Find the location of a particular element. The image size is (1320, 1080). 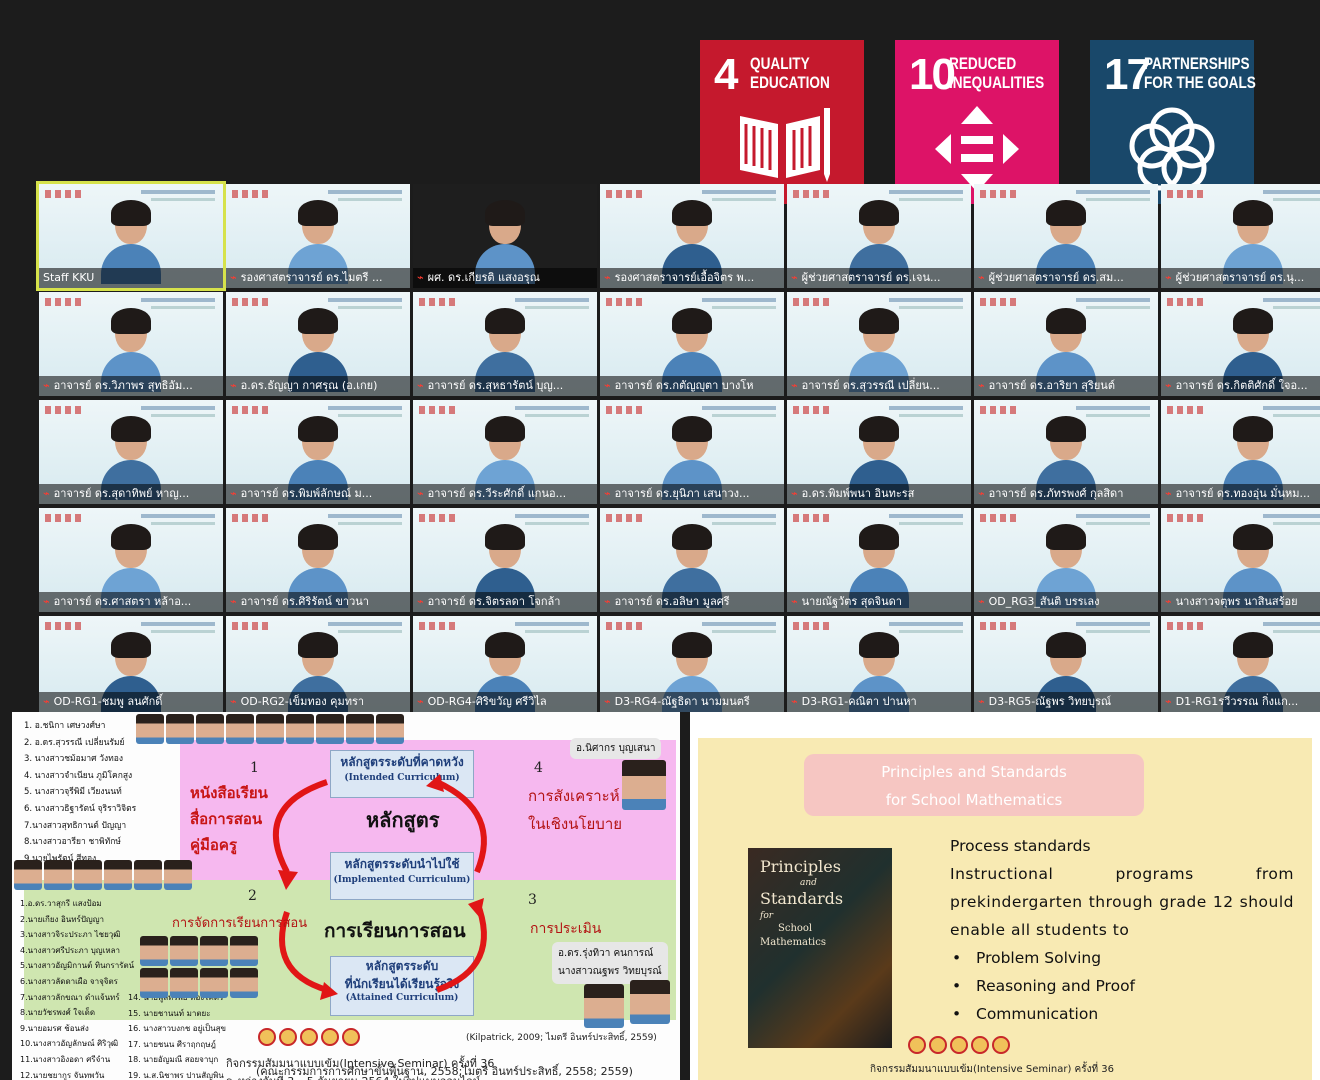

participant-tile: Staff KKU is located at coordinates (131, 236).